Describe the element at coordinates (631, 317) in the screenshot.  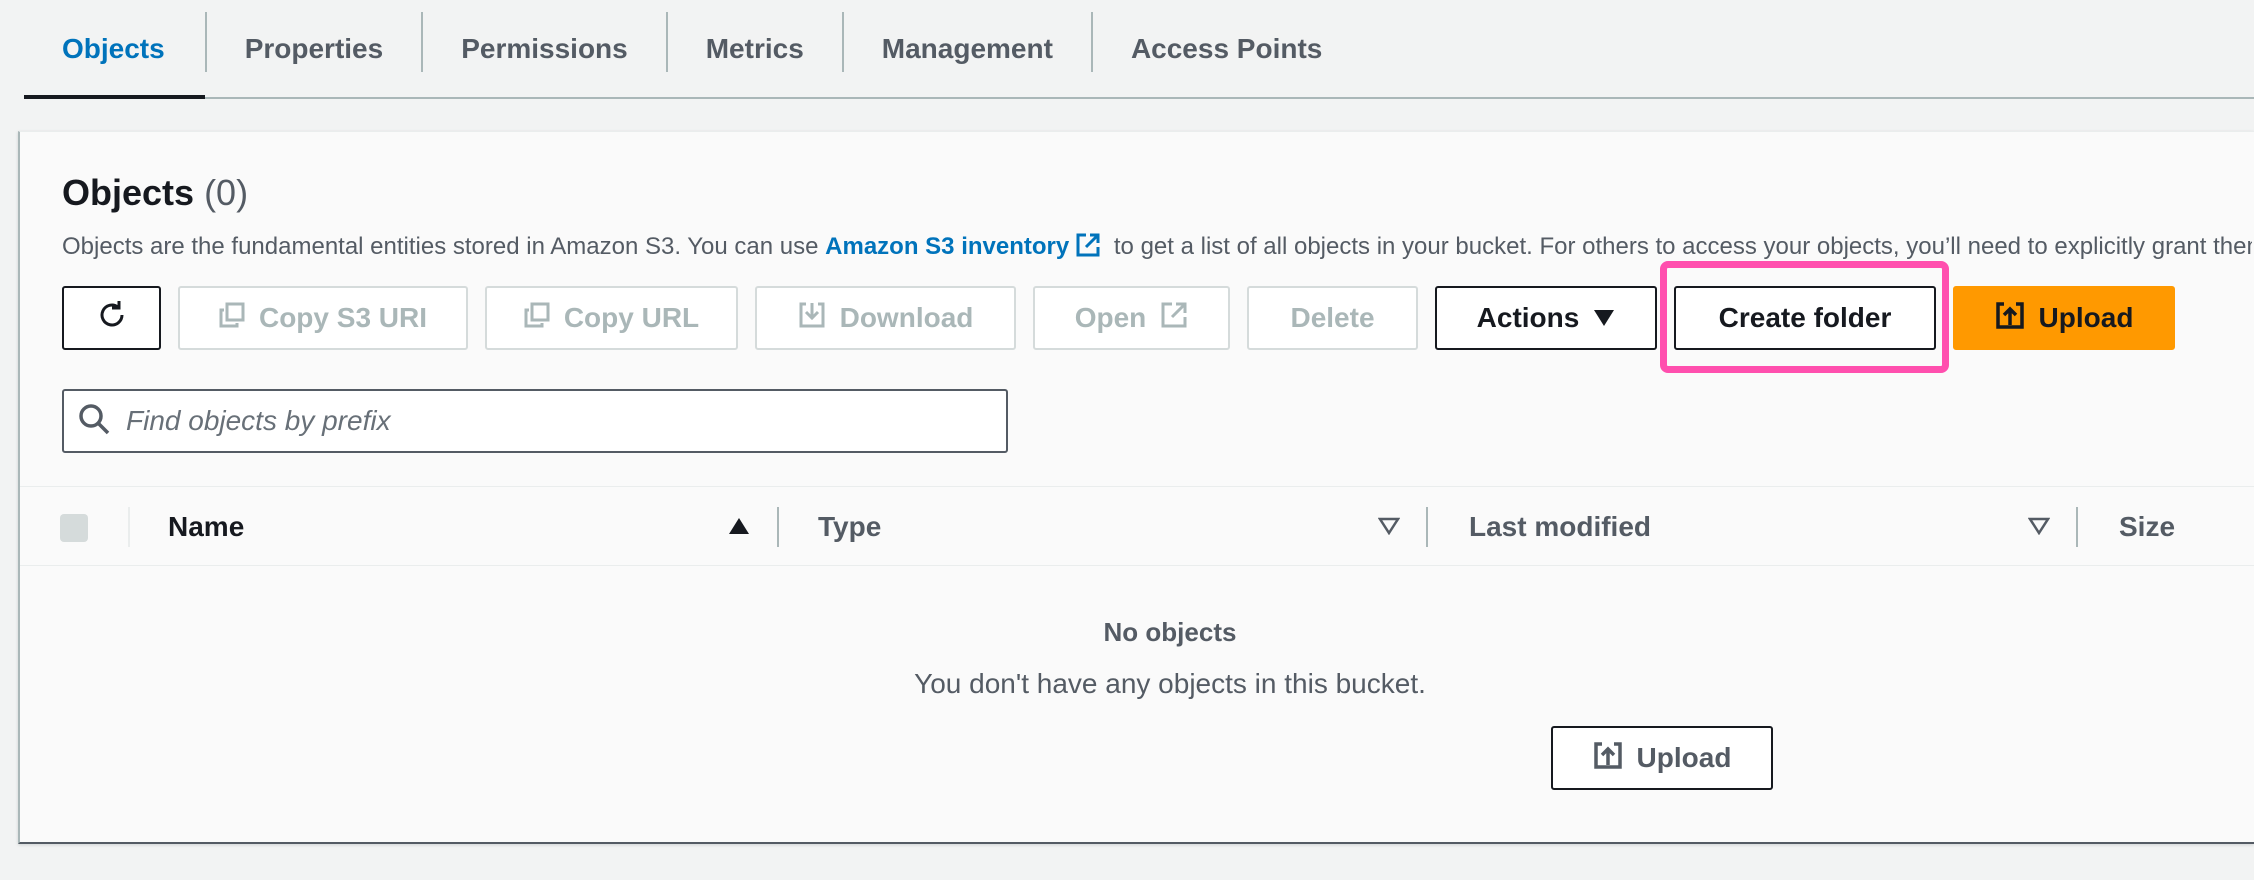
I see `copy-url-label: Copy URL` at that location.